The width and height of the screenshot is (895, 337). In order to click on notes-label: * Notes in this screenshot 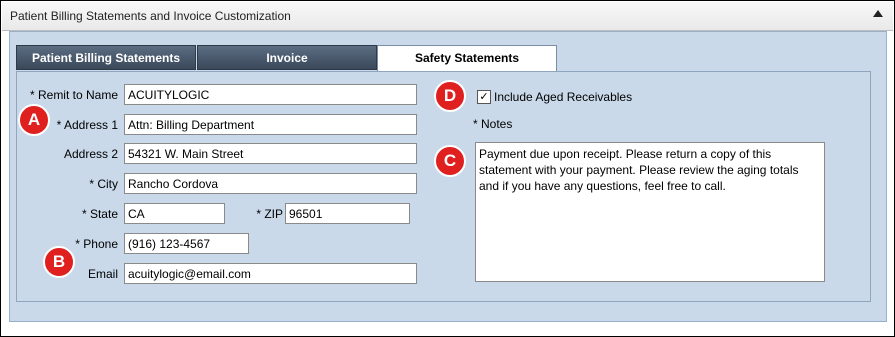, I will do `click(493, 124)`.